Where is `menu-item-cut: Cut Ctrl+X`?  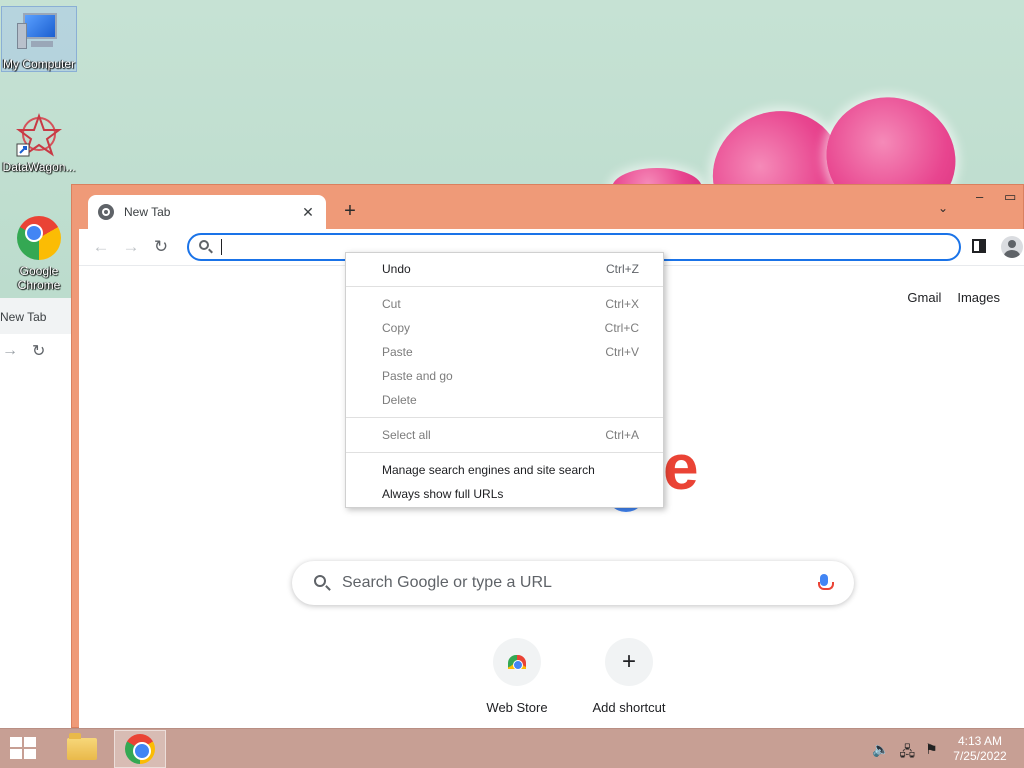 menu-item-cut: Cut Ctrl+X is located at coordinates (504, 304).